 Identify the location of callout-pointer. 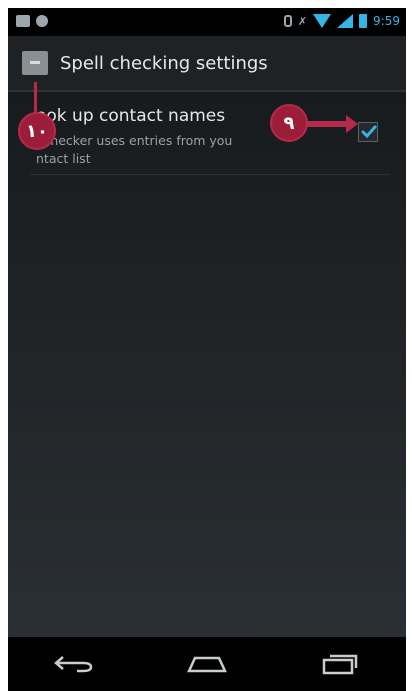
(328, 124).